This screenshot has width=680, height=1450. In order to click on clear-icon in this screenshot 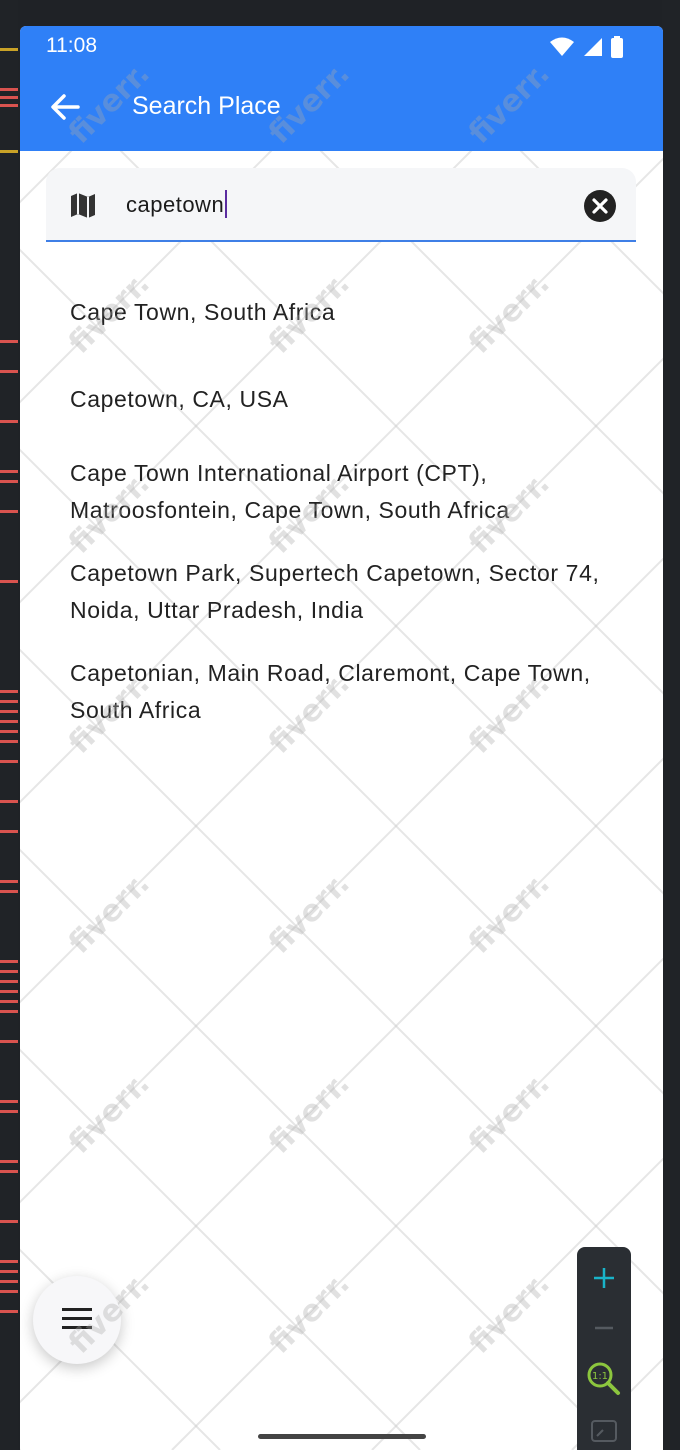, I will do `click(600, 206)`.